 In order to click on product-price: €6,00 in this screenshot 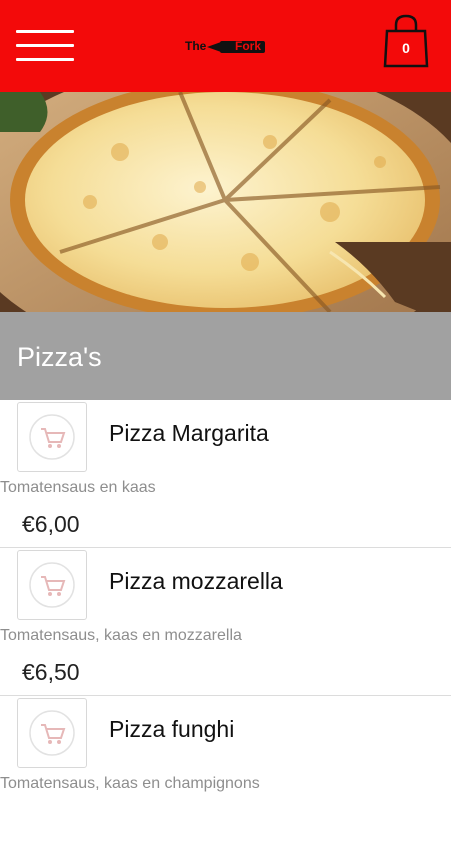, I will do `click(51, 524)`.